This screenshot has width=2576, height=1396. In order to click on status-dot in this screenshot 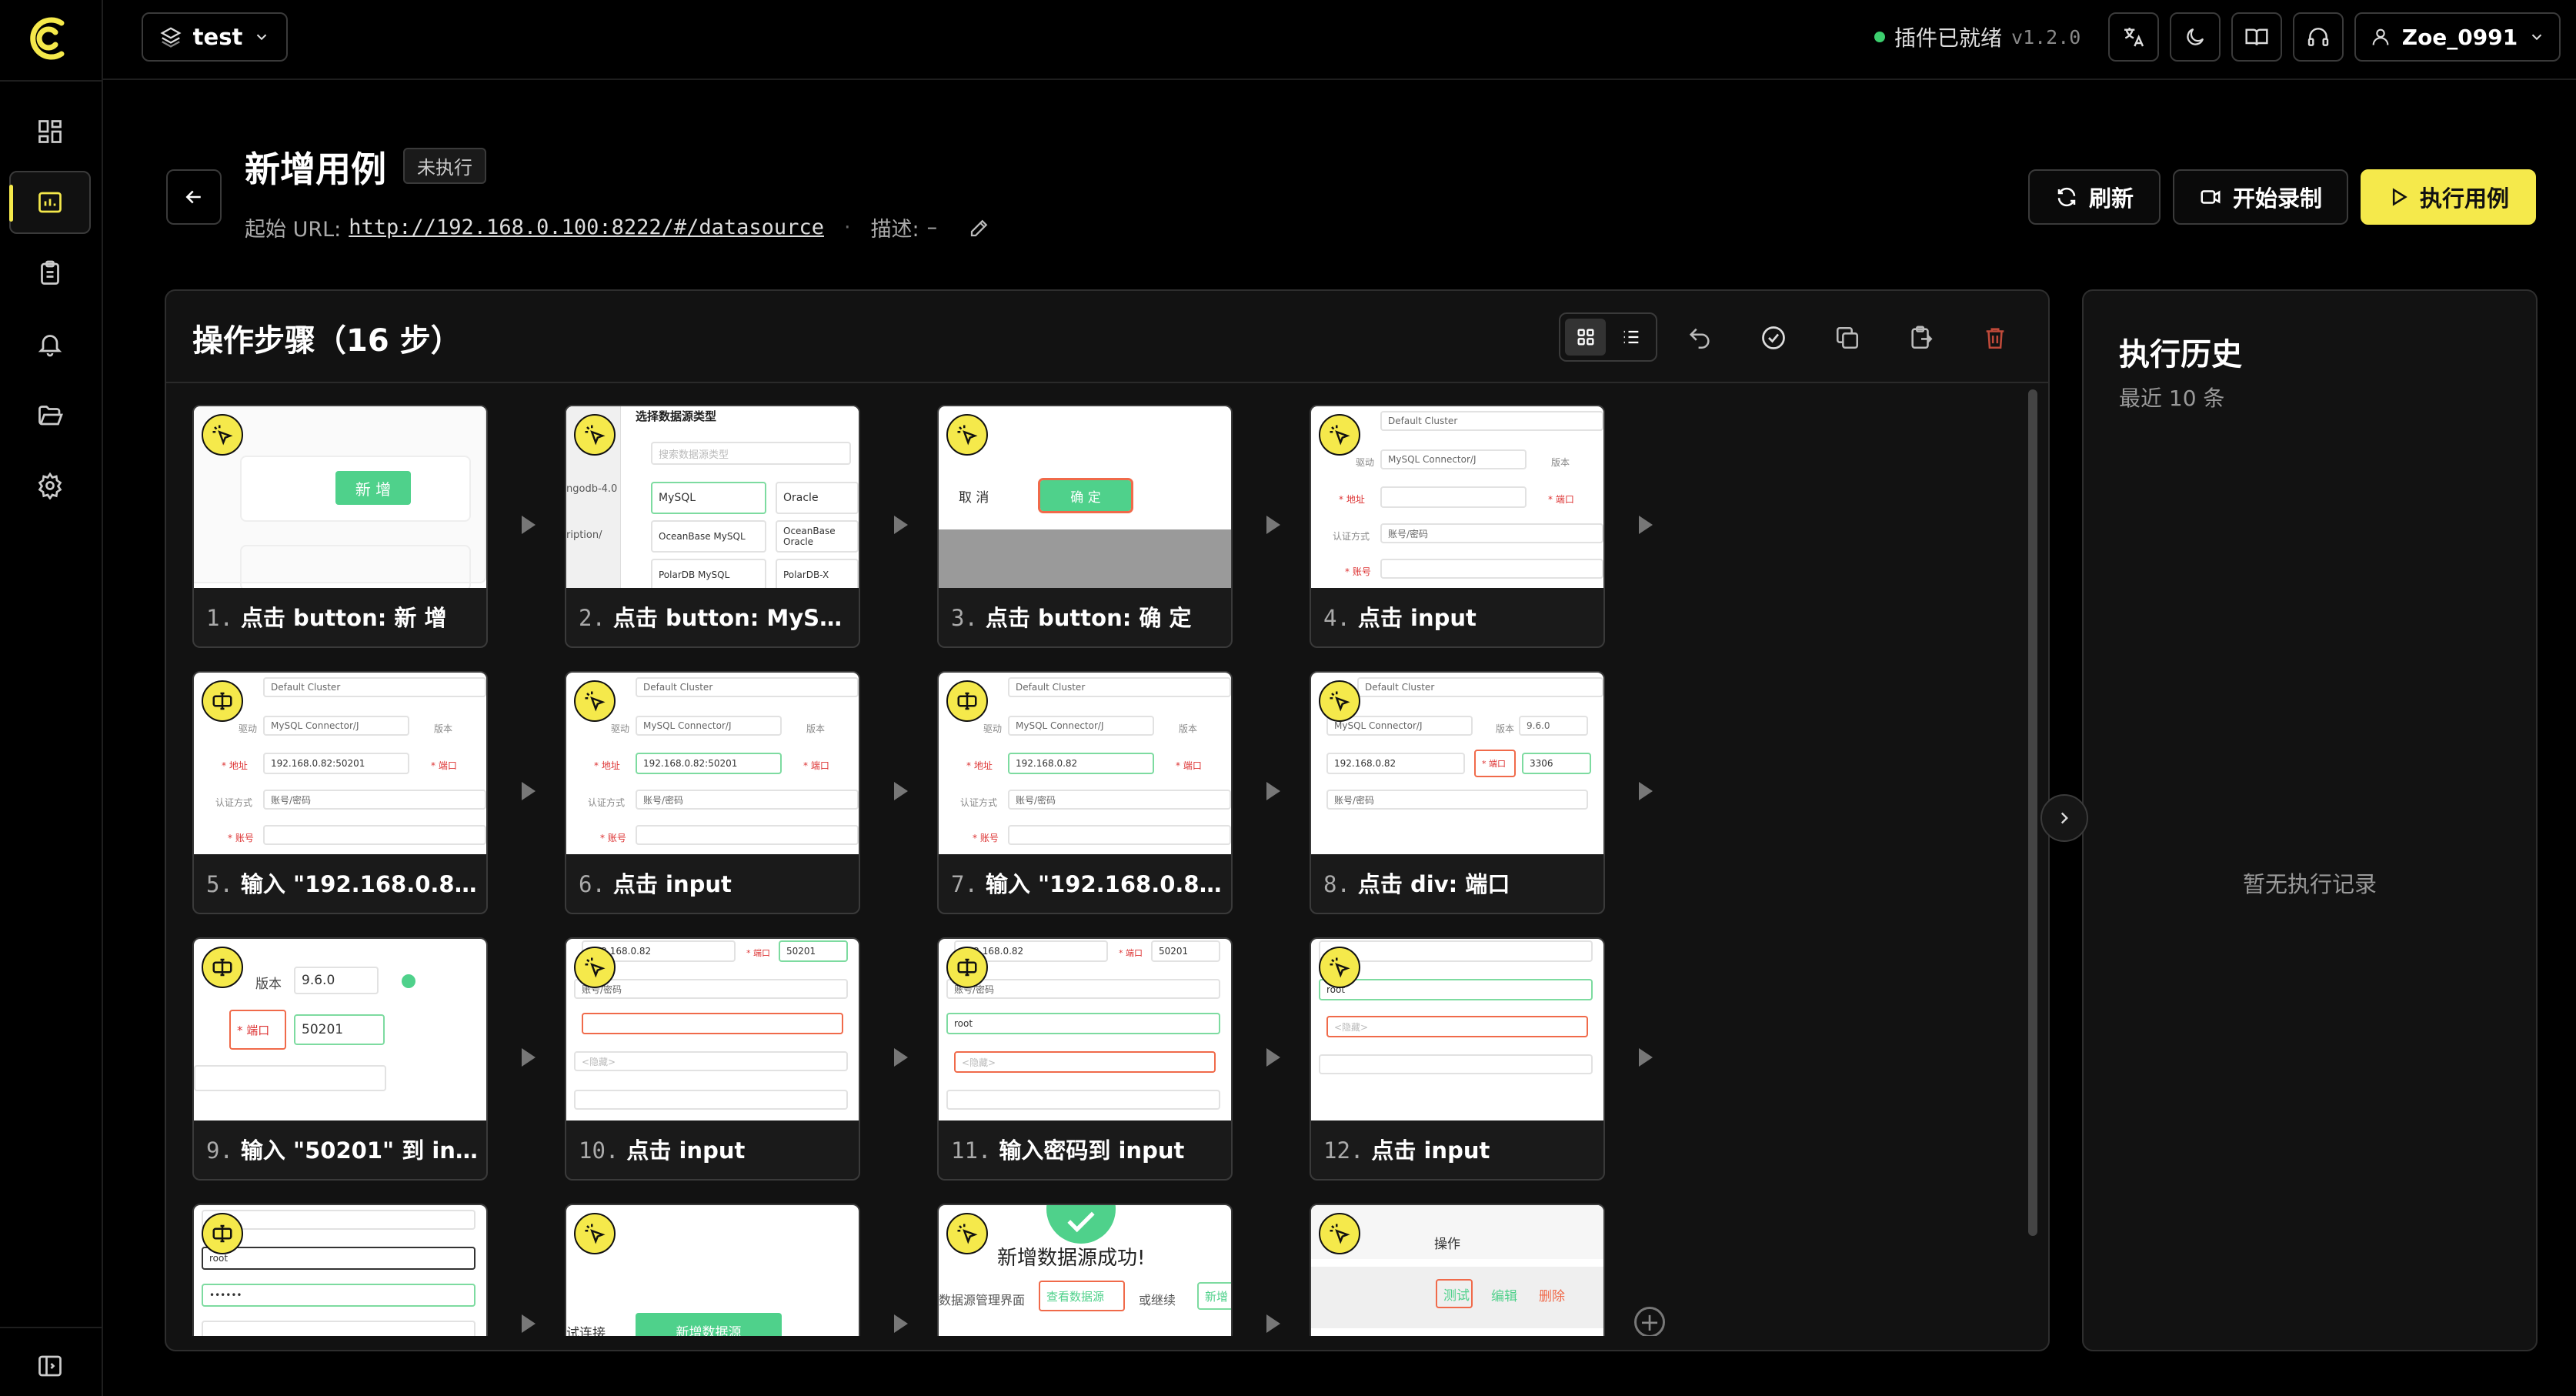, I will do `click(1880, 37)`.